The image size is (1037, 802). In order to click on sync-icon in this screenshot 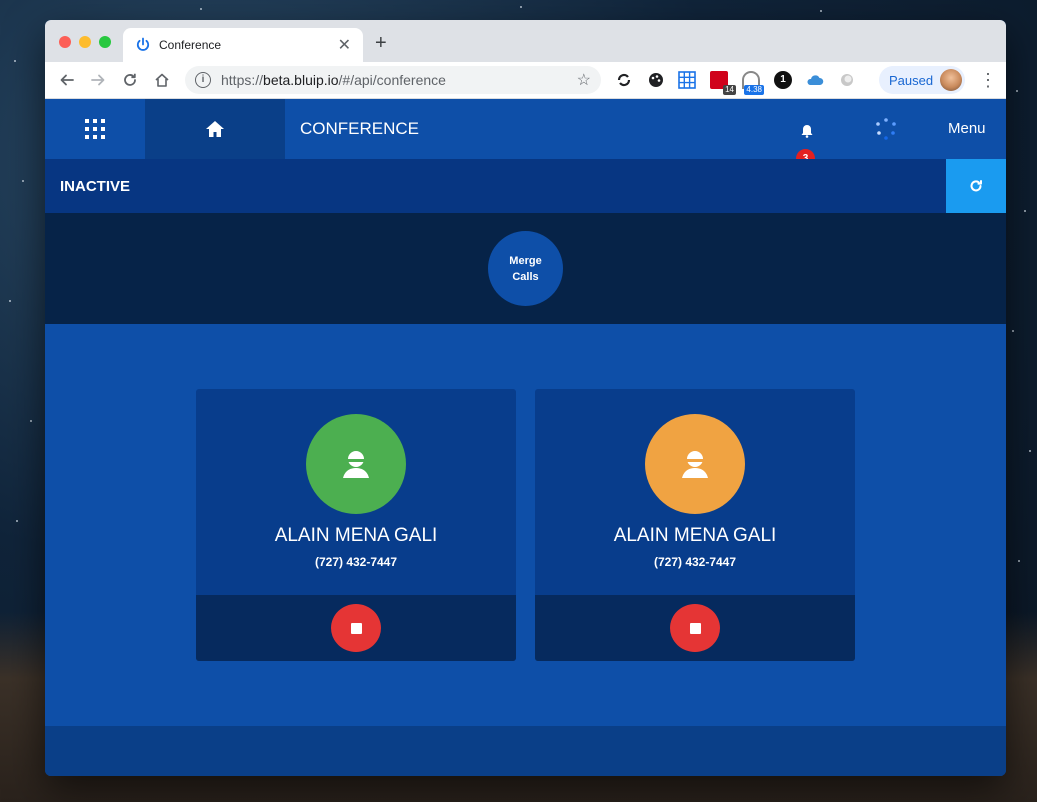, I will do `click(624, 80)`.